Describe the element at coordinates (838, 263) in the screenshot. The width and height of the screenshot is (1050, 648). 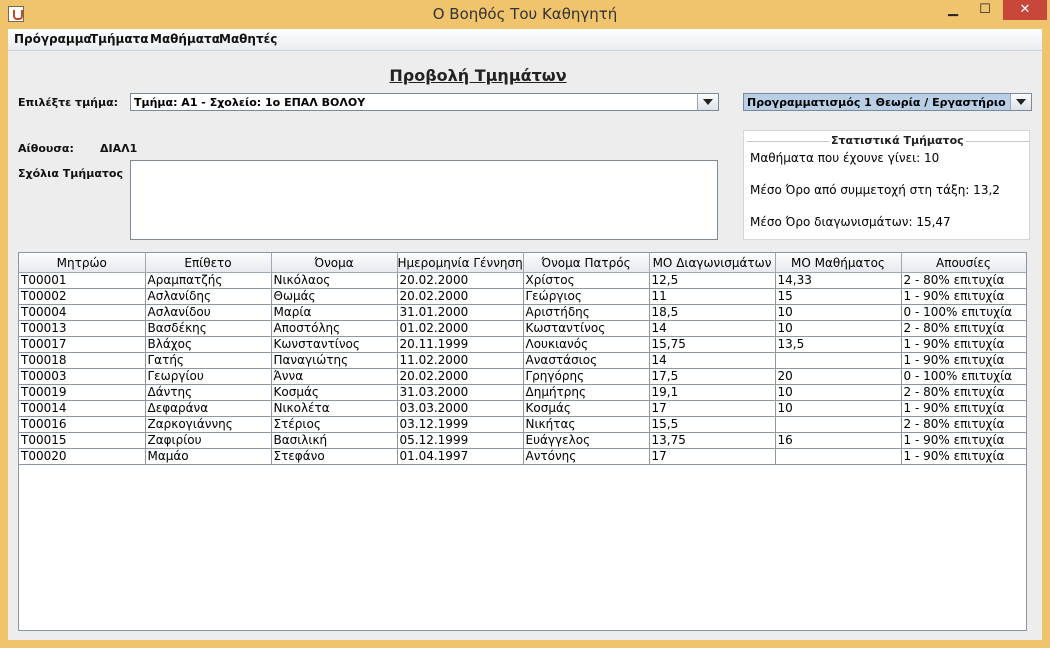
I see `column-header: ΜΟ Μαθήματος` at that location.